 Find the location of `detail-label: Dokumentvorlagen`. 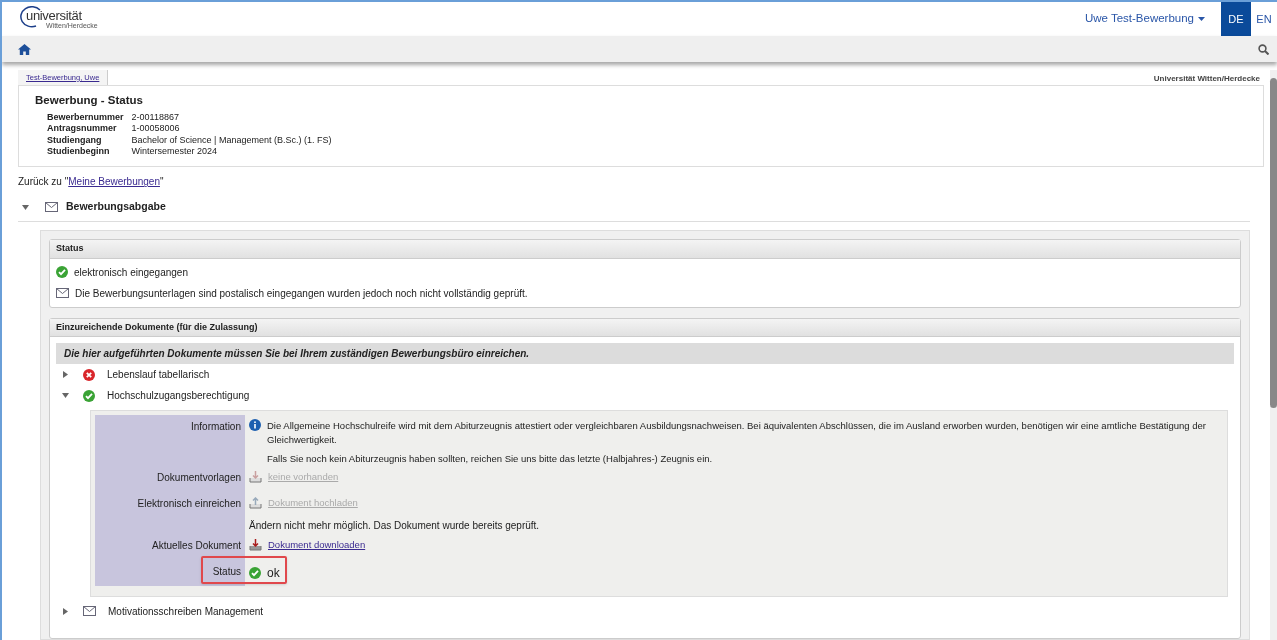

detail-label: Dokumentvorlagen is located at coordinates (199, 477).